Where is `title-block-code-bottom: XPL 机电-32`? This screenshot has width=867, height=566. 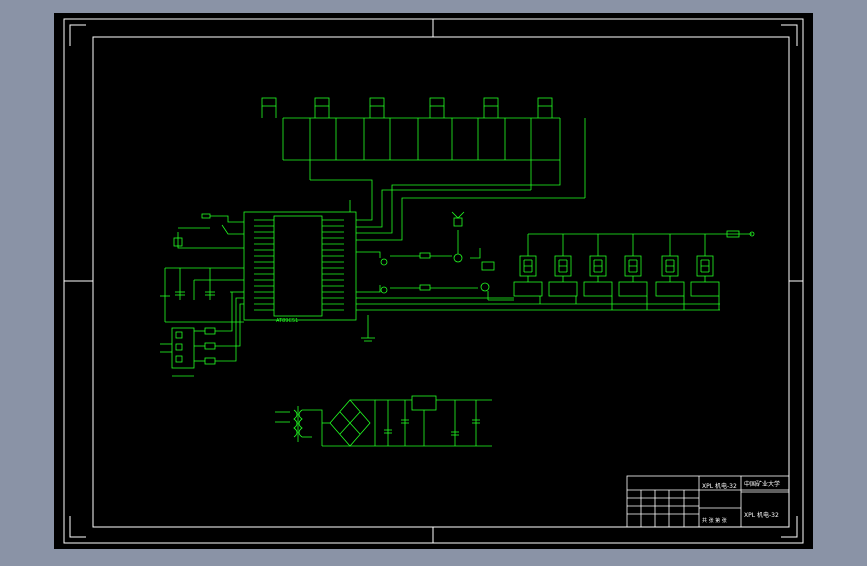
title-block-code-bottom: XPL 机电-32 is located at coordinates (761, 515).